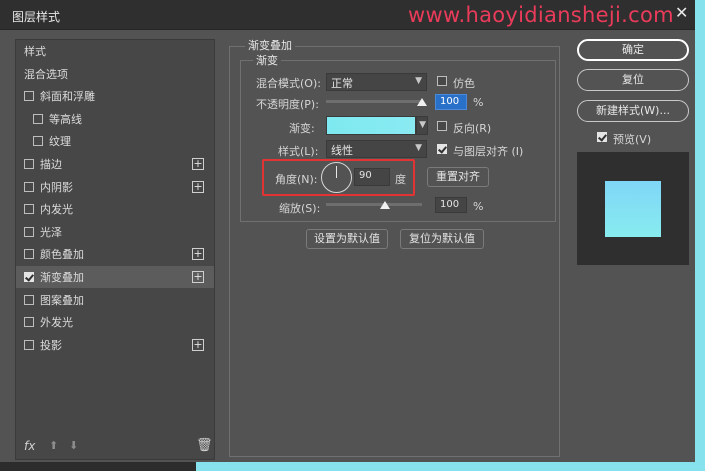  What do you see at coordinates (478, 206) in the screenshot?
I see `scale-unit: %` at bounding box center [478, 206].